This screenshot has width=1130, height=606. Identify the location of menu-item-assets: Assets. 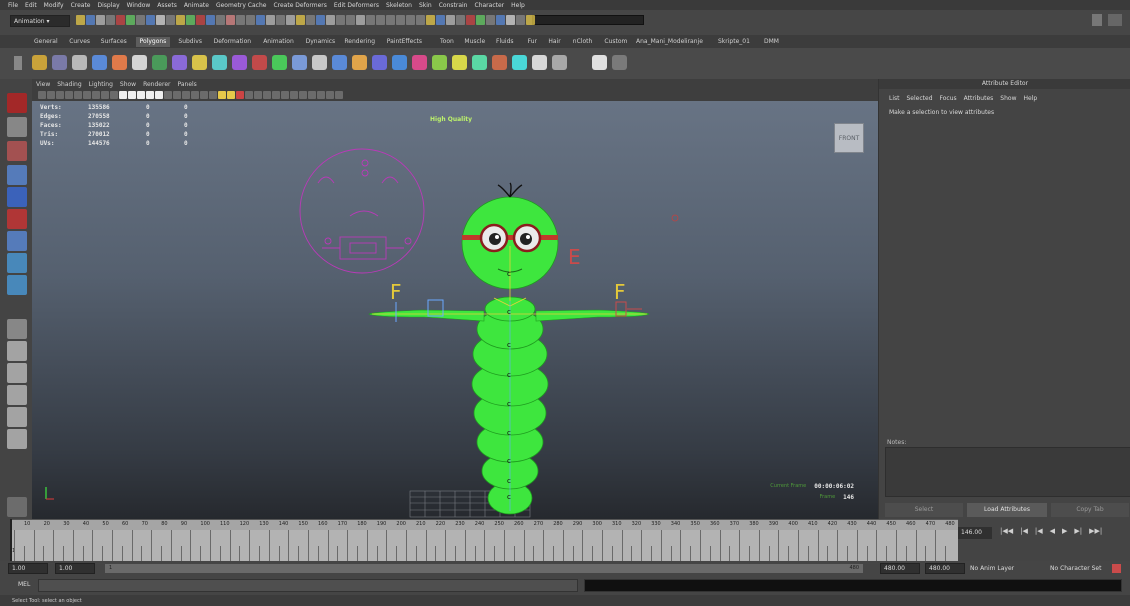
(167, 5).